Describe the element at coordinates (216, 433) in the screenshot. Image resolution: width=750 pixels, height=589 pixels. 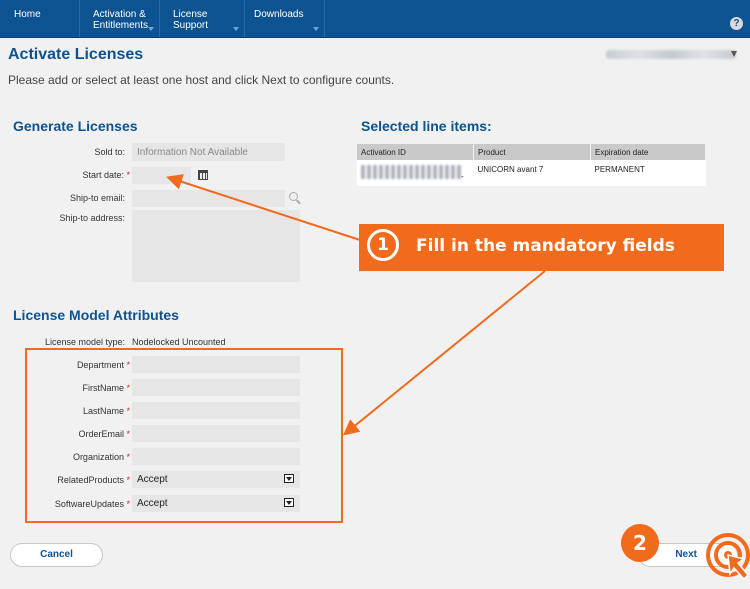
I see `orderemail-input` at that location.